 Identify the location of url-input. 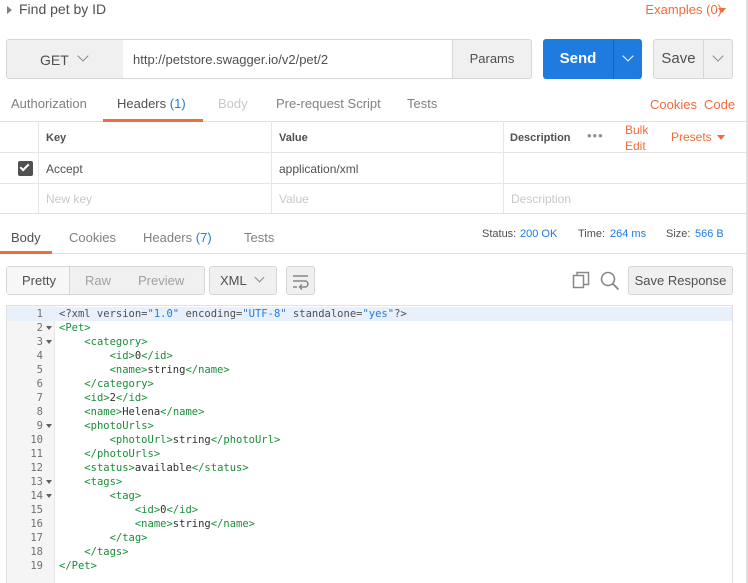
(288, 59).